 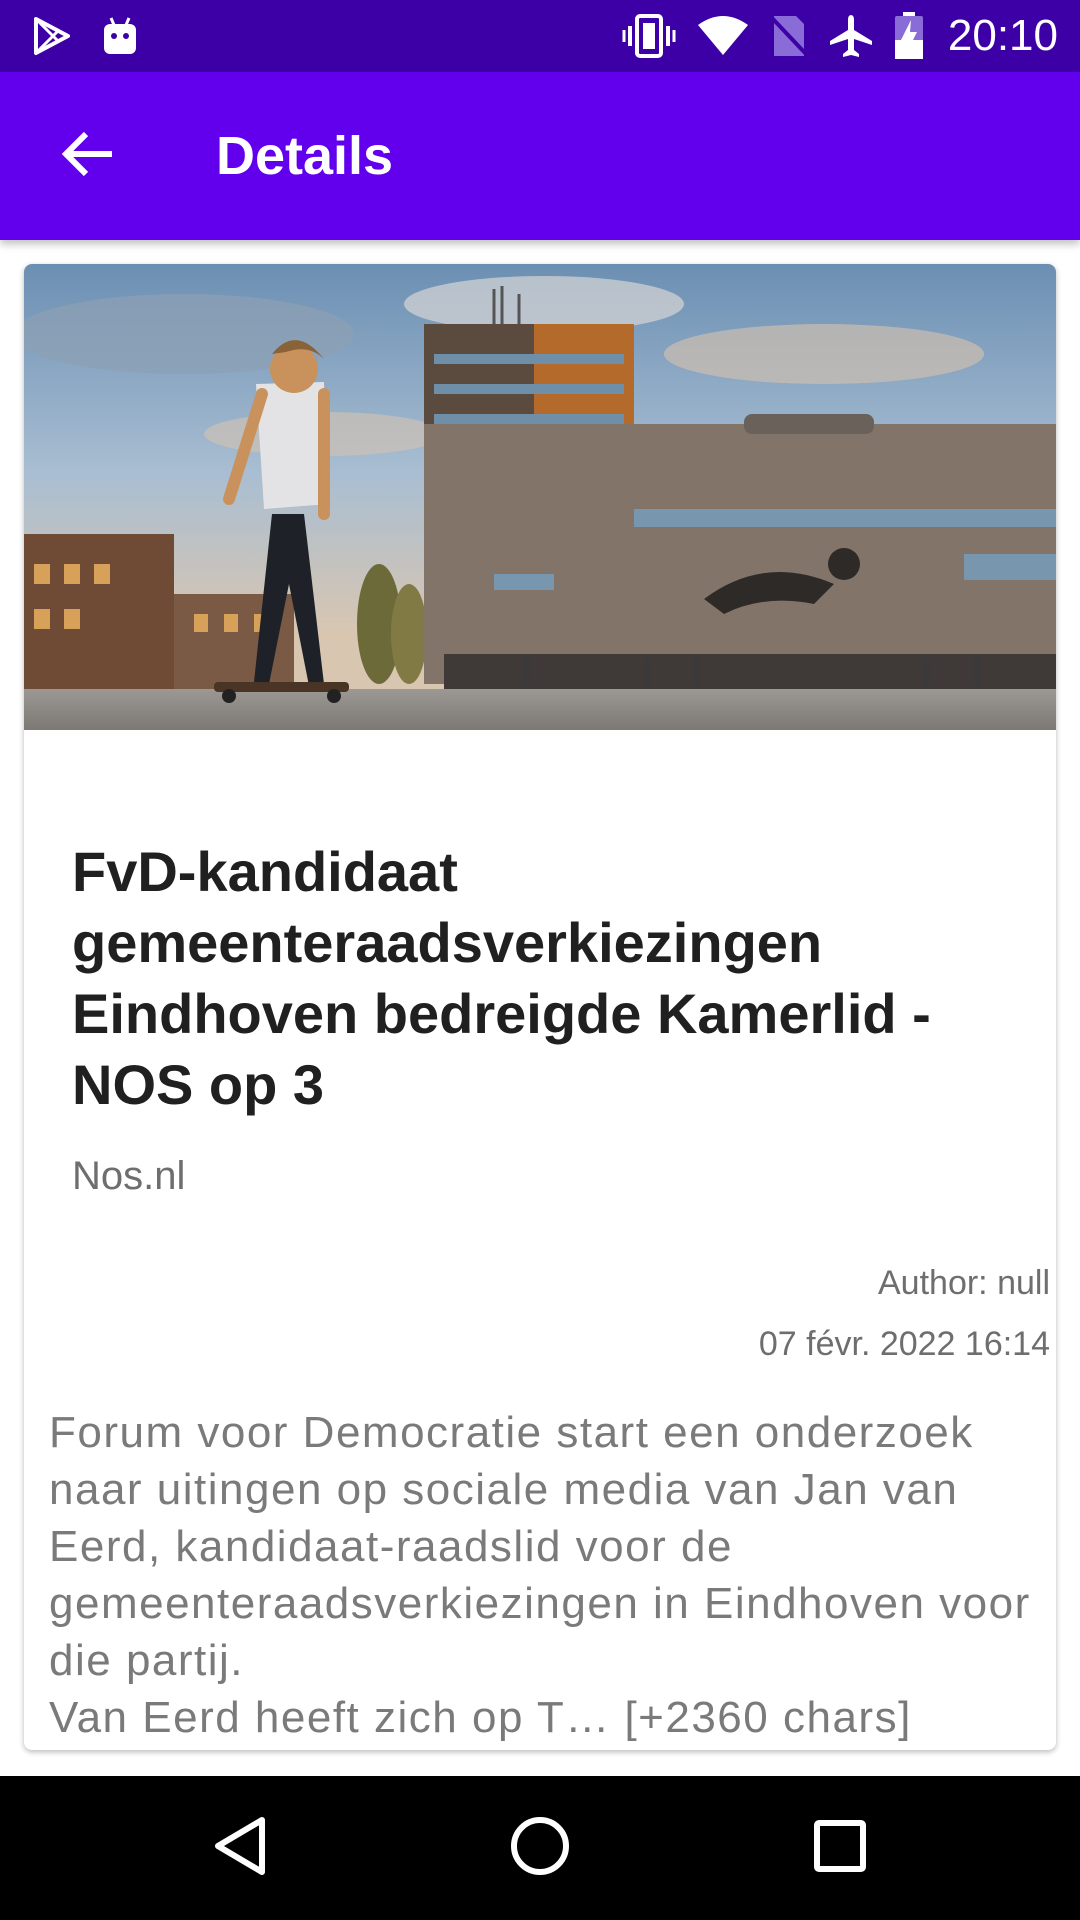 I want to click on battery-charging-icon, so click(x=909, y=36).